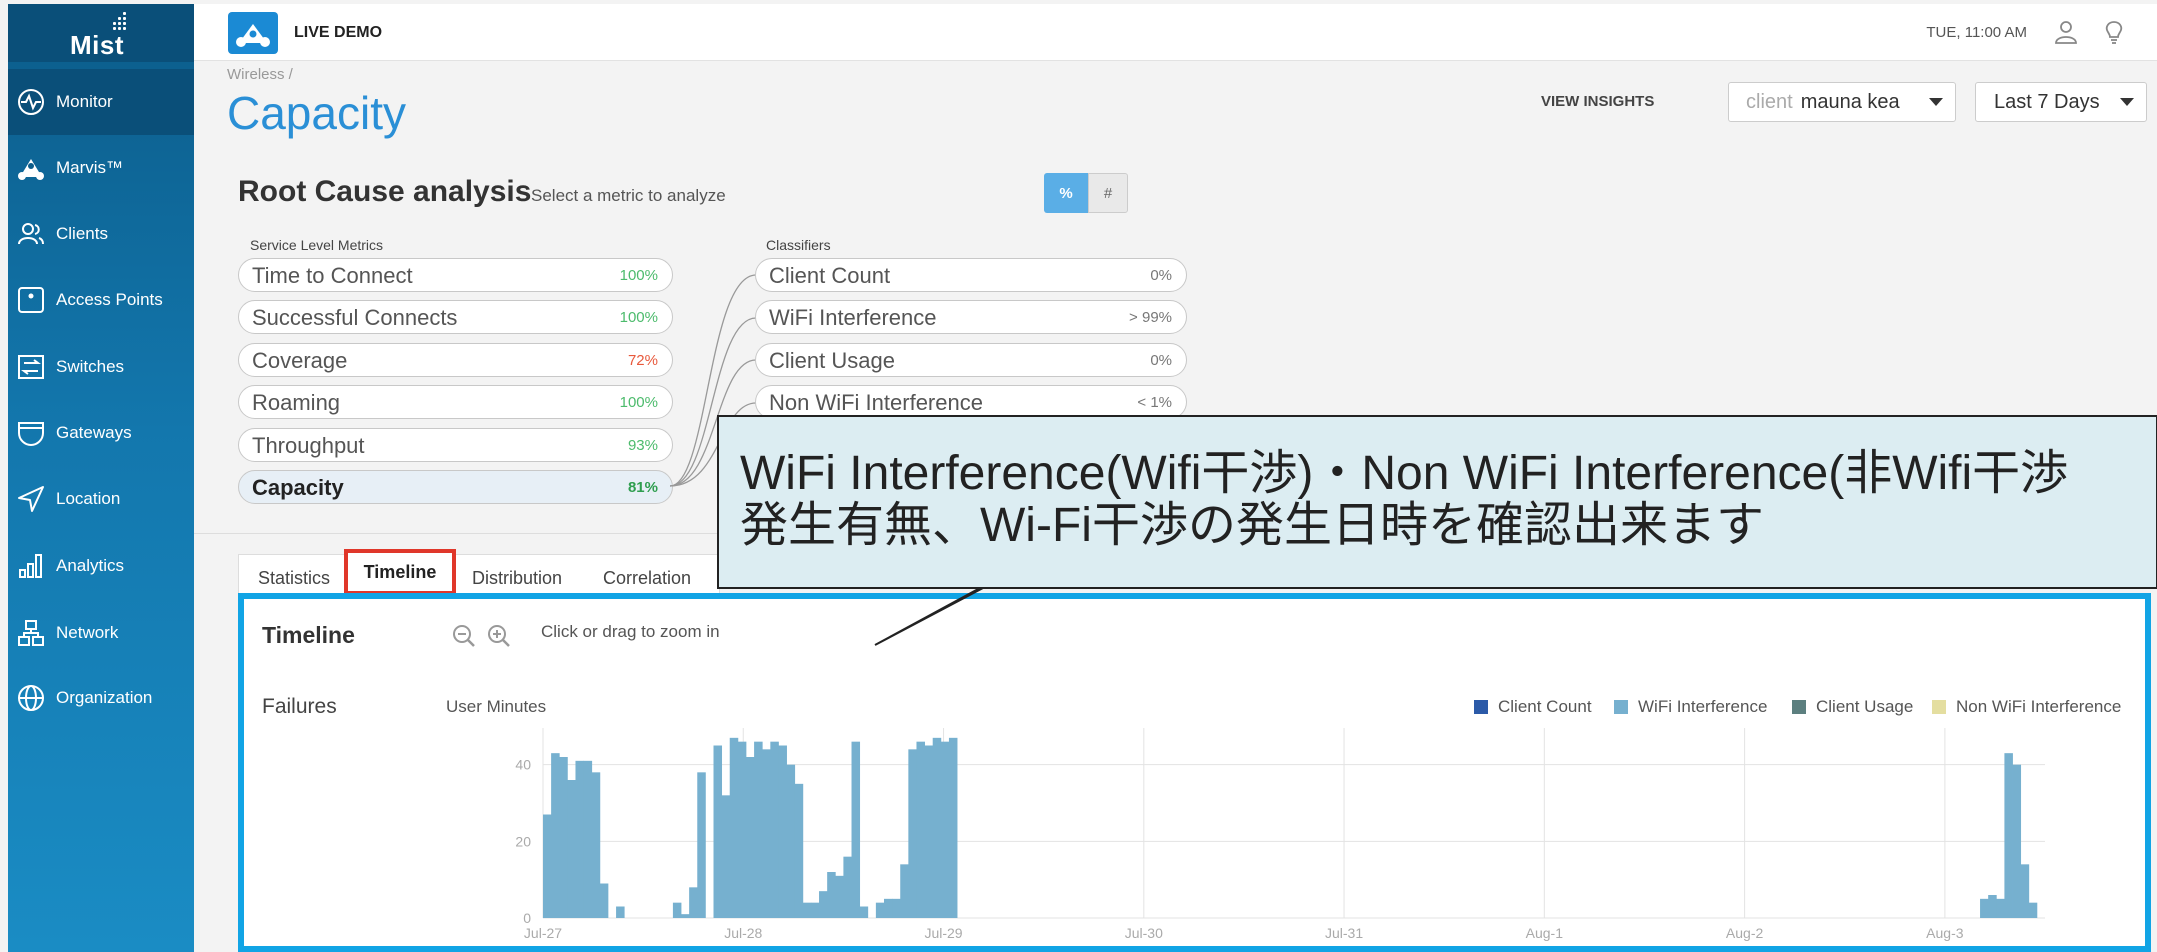 This screenshot has height=952, width=2157. What do you see at coordinates (1945, 933) in the screenshot?
I see `x-tick-label: Aug-3` at bounding box center [1945, 933].